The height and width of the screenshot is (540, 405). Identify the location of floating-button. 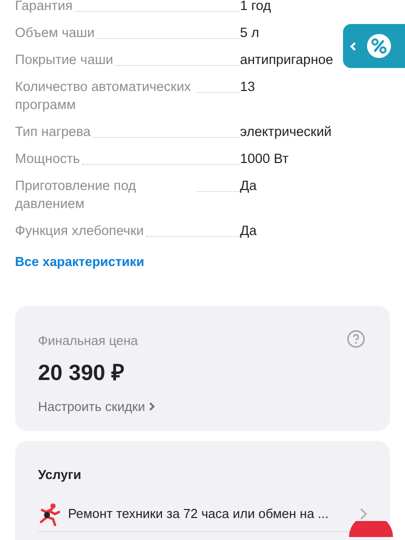
(371, 529).